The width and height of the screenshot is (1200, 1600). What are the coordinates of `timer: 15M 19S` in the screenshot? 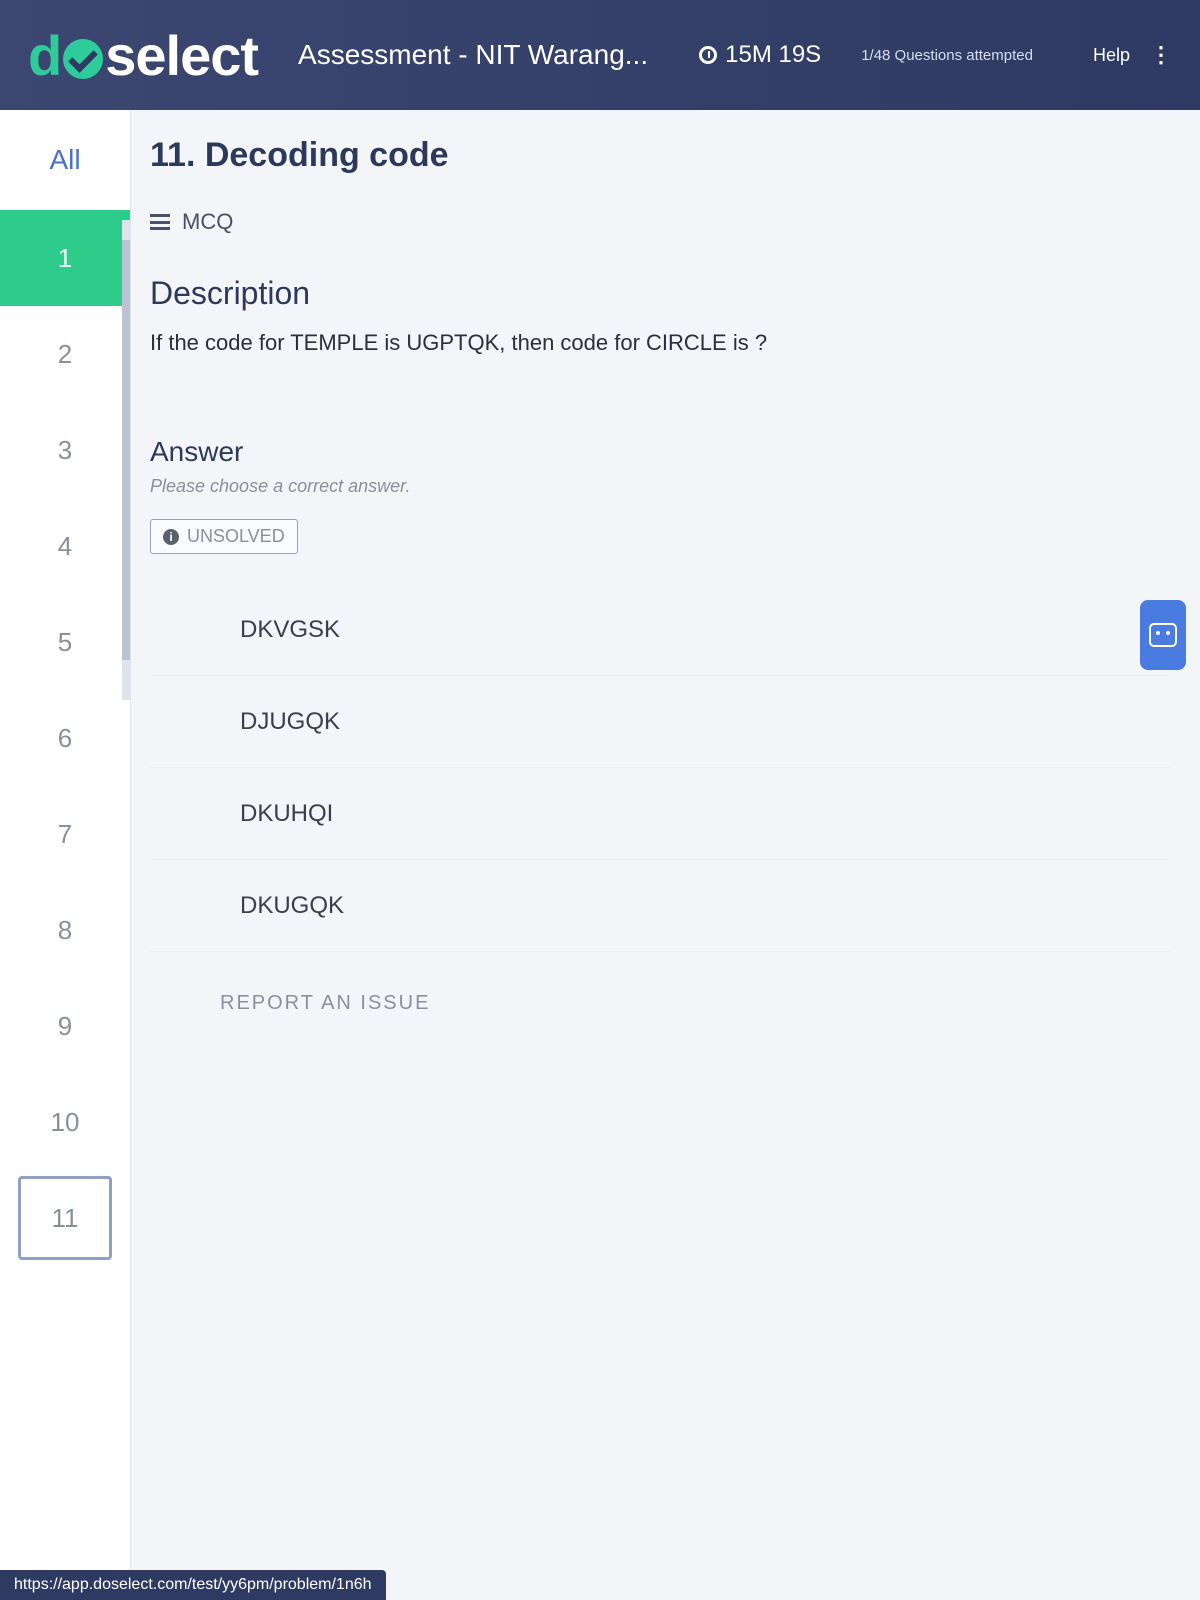 It's located at (760, 55).